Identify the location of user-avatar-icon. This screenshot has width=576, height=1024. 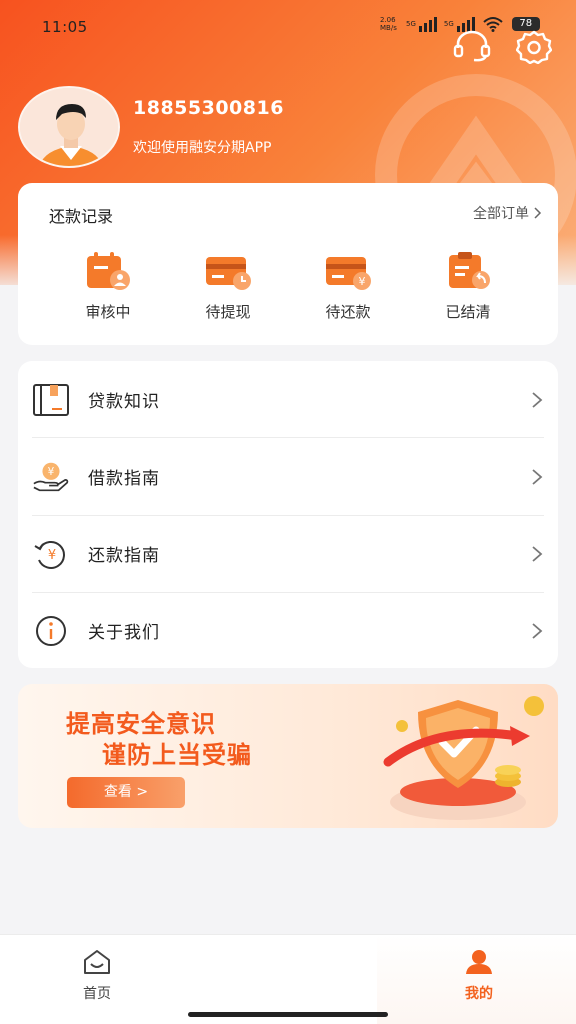
(69, 127).